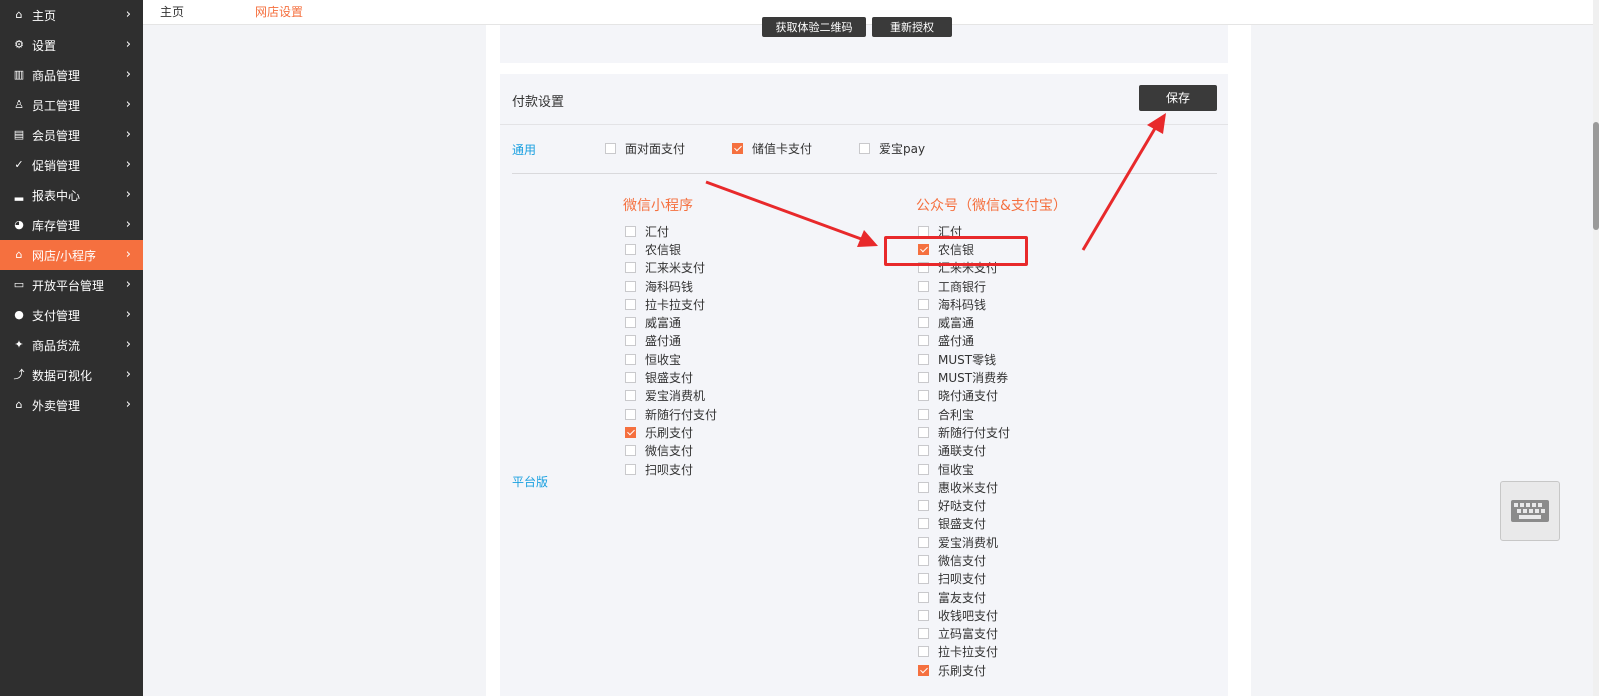  I want to click on reauthorize-button: 重新授权, so click(912, 27).